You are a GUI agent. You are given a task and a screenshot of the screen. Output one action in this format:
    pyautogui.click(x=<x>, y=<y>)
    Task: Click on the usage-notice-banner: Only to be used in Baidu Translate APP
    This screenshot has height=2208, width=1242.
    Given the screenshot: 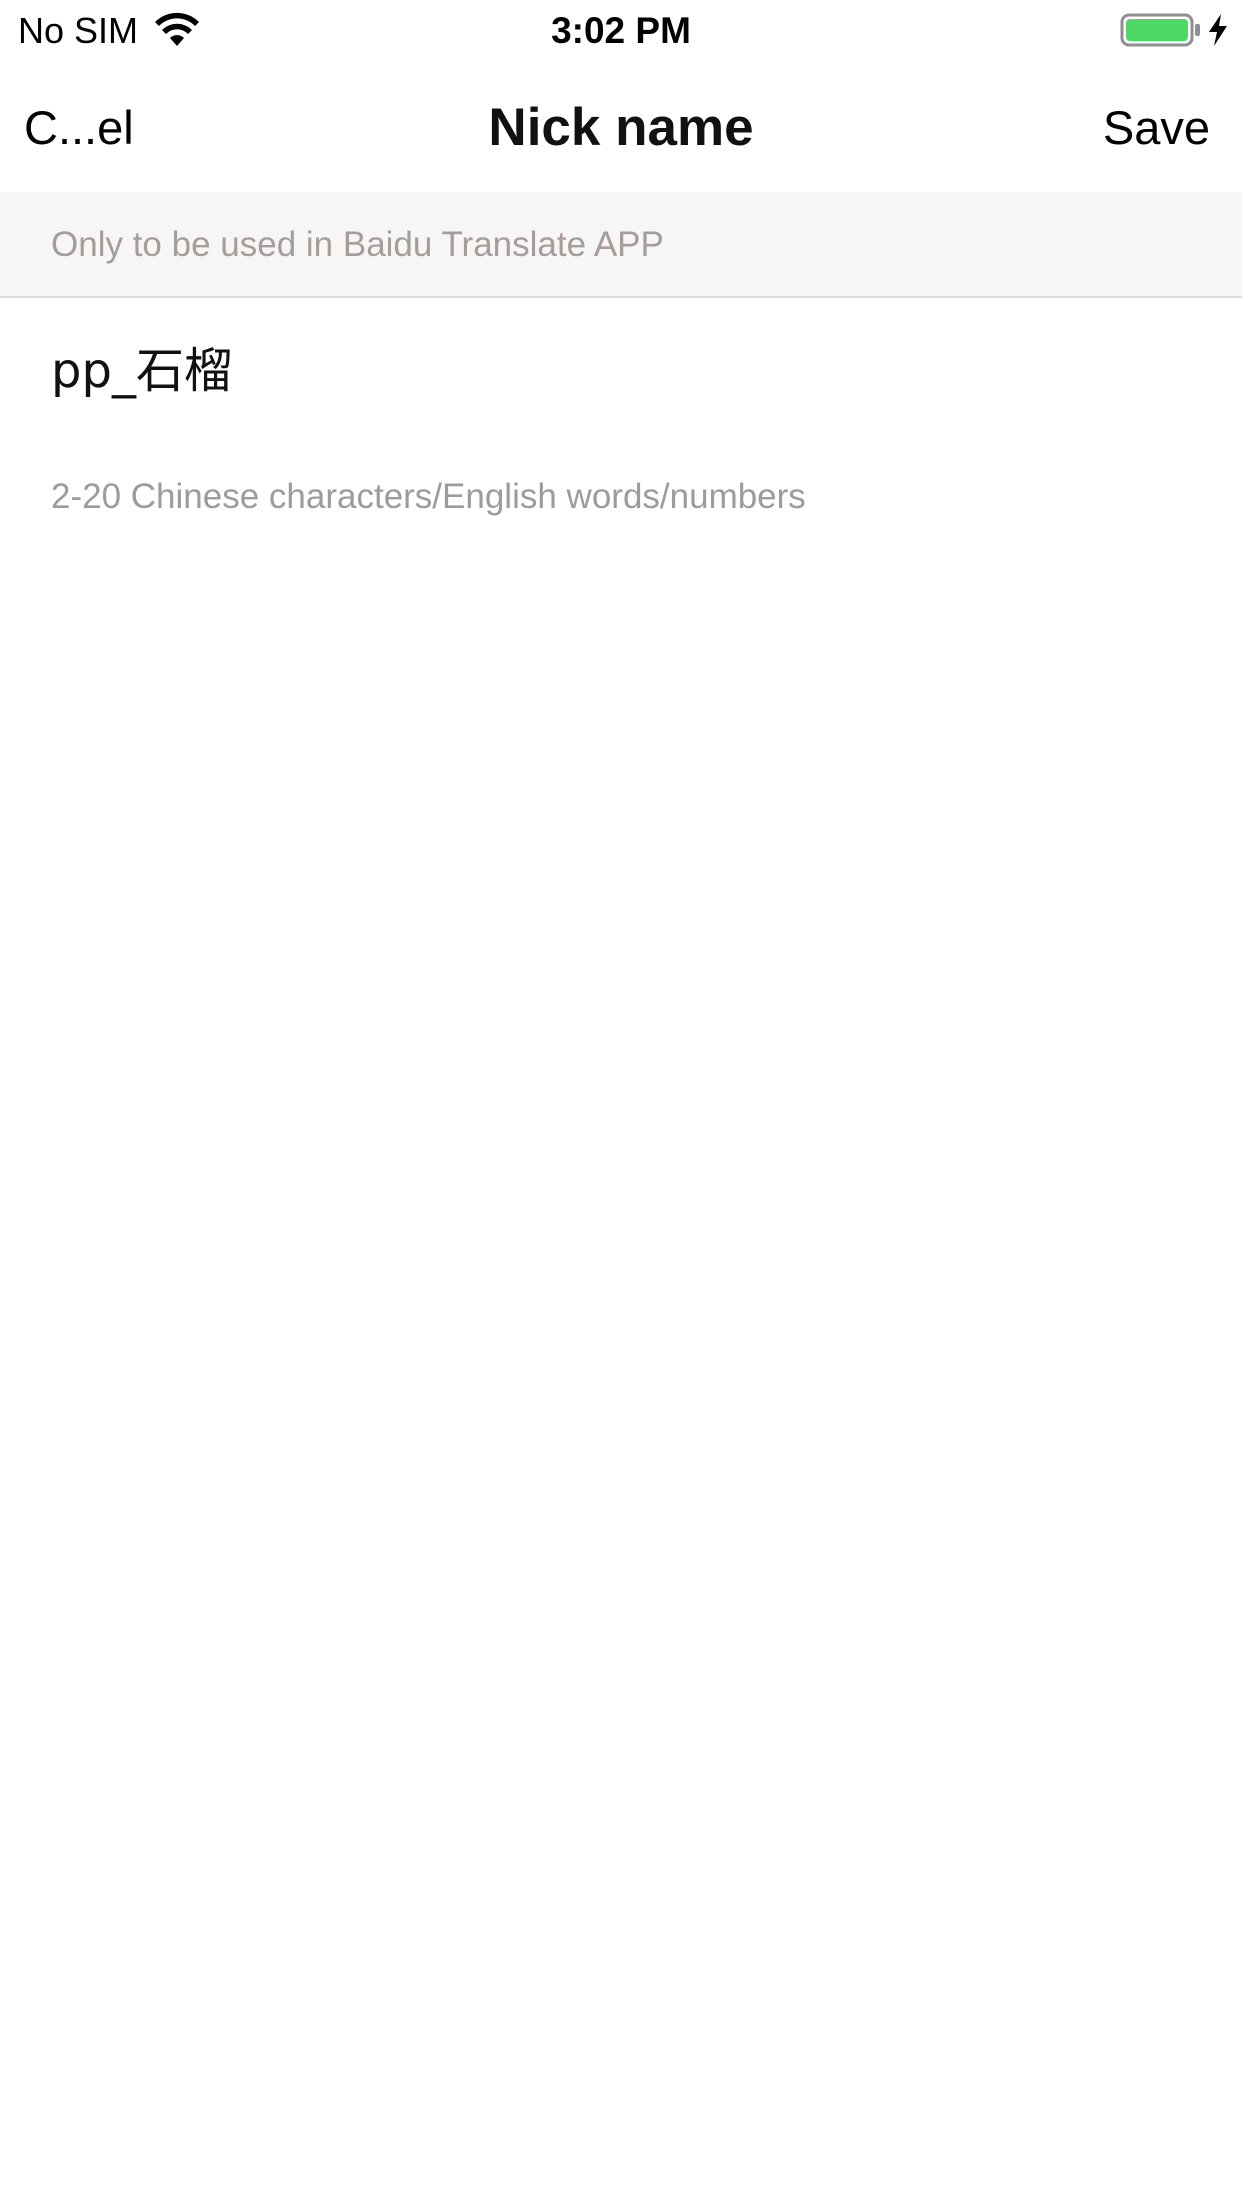 What is the action you would take?
    pyautogui.click(x=621, y=245)
    